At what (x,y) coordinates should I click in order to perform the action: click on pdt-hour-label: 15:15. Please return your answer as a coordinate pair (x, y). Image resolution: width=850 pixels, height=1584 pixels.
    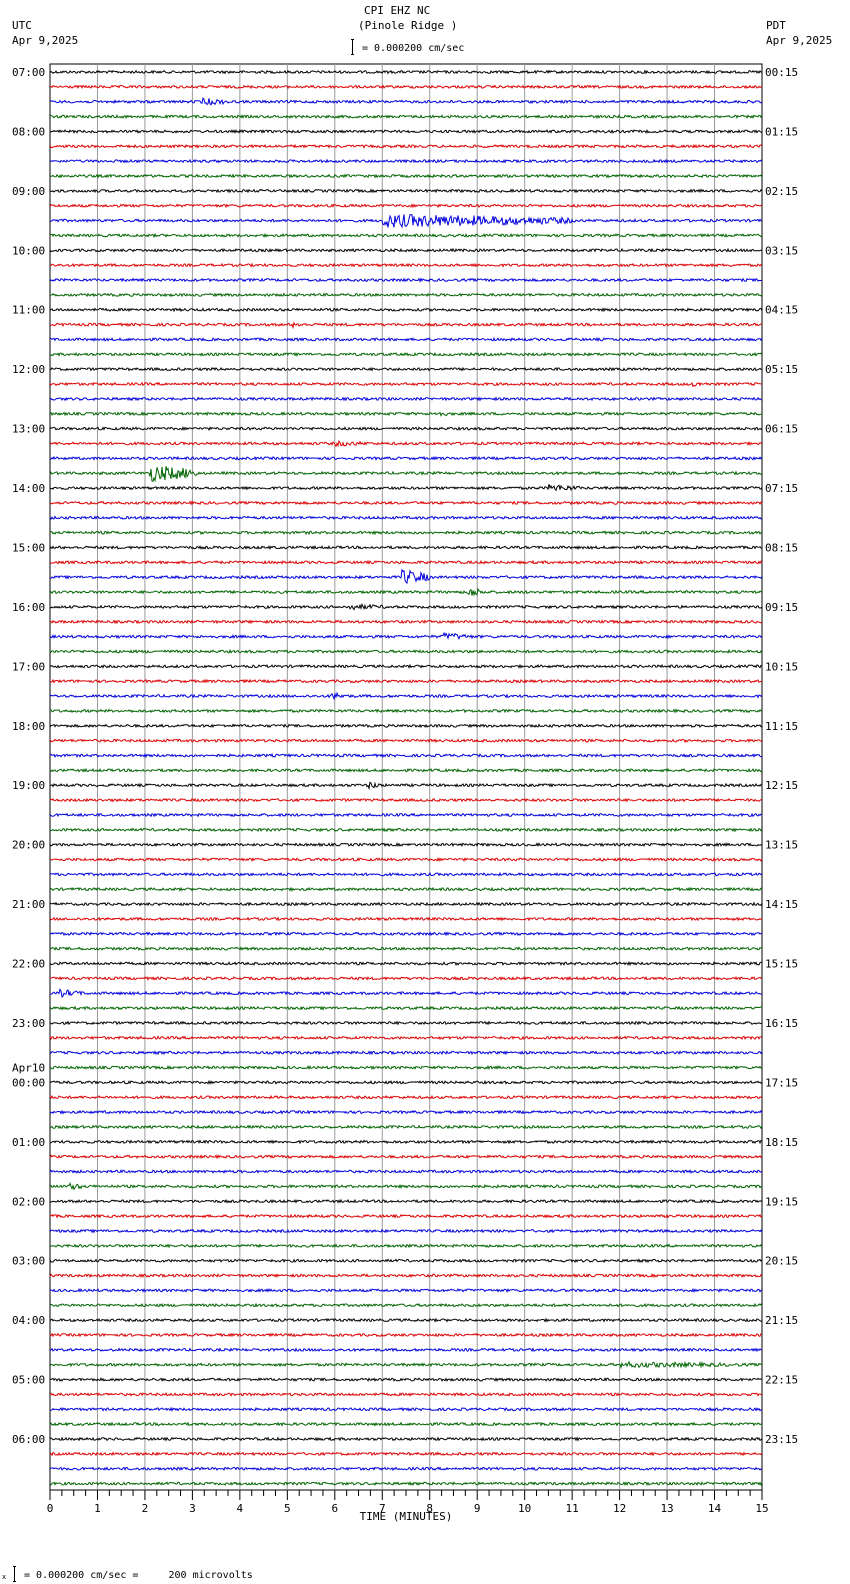
    Looking at the image, I should click on (781, 964).